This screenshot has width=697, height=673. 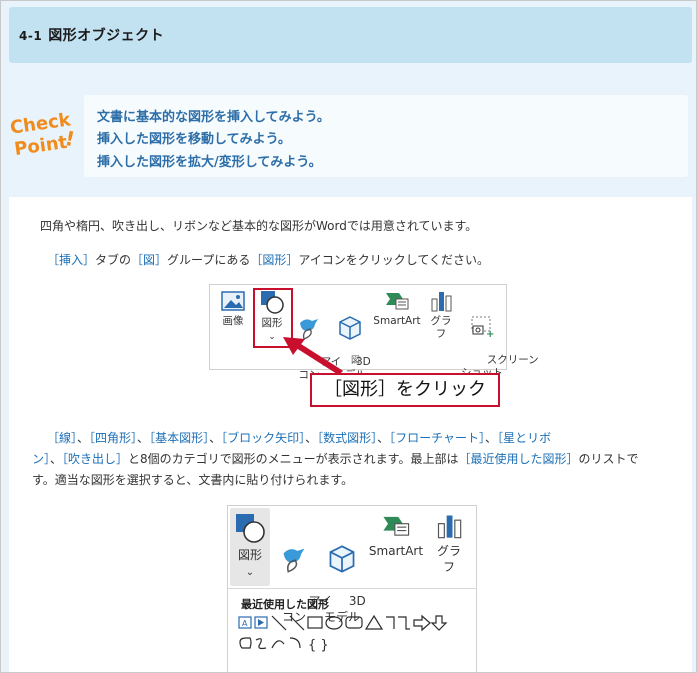 I want to click on keyword-category: ［四角形］, so click(x=113, y=438).